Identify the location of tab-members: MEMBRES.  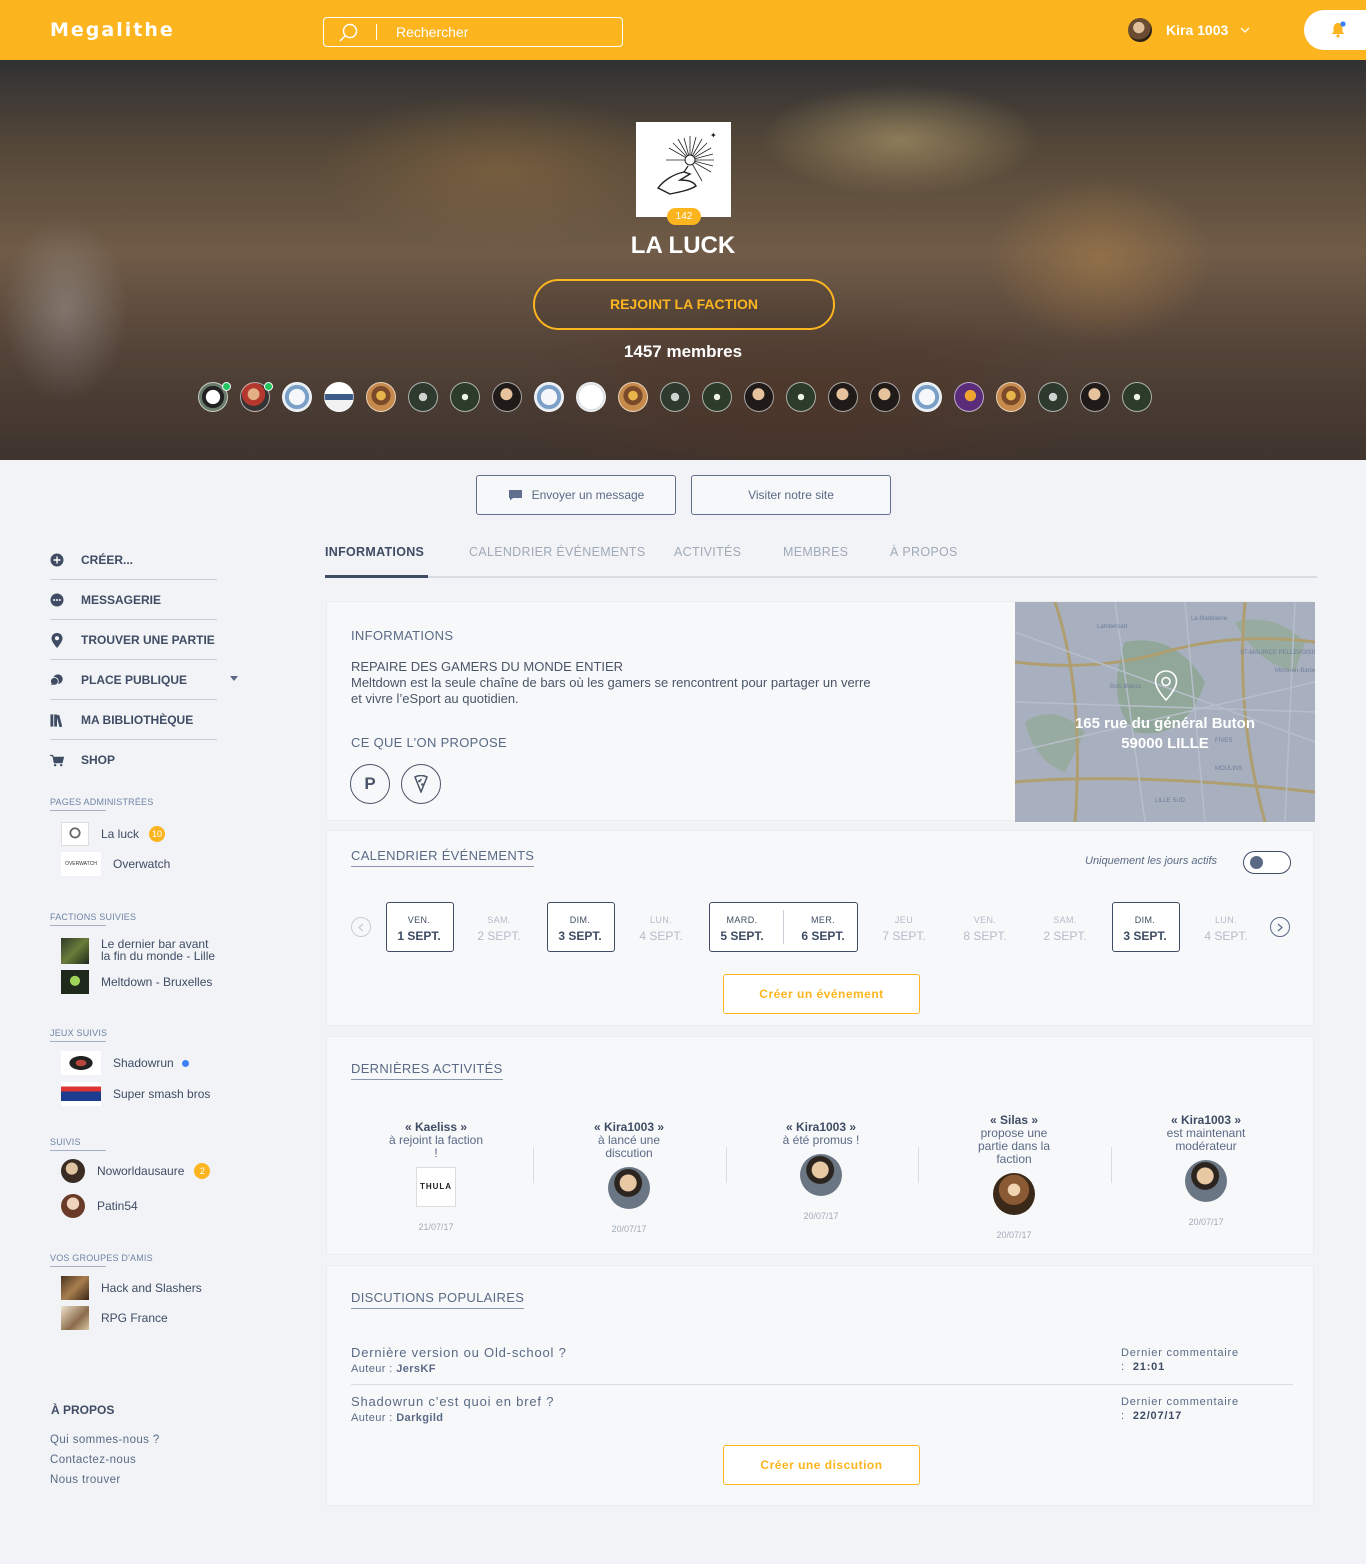
(815, 552).